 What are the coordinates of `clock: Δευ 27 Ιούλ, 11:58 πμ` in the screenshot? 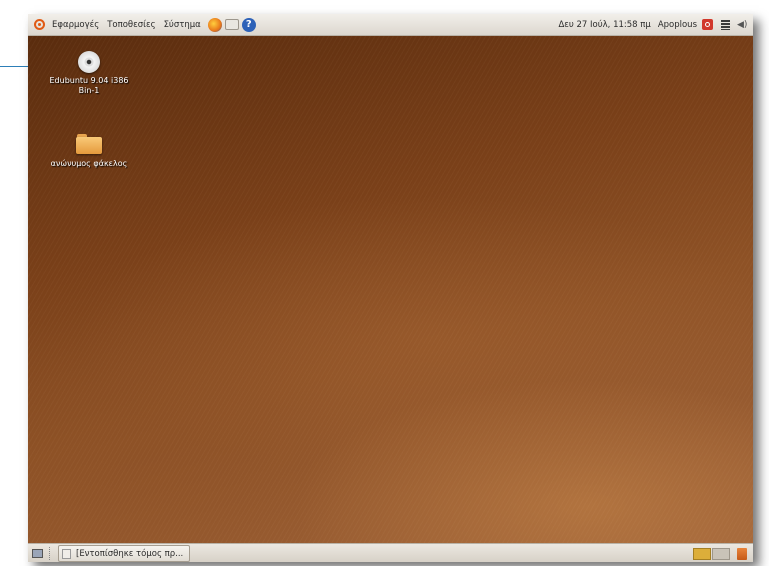 It's located at (604, 25).